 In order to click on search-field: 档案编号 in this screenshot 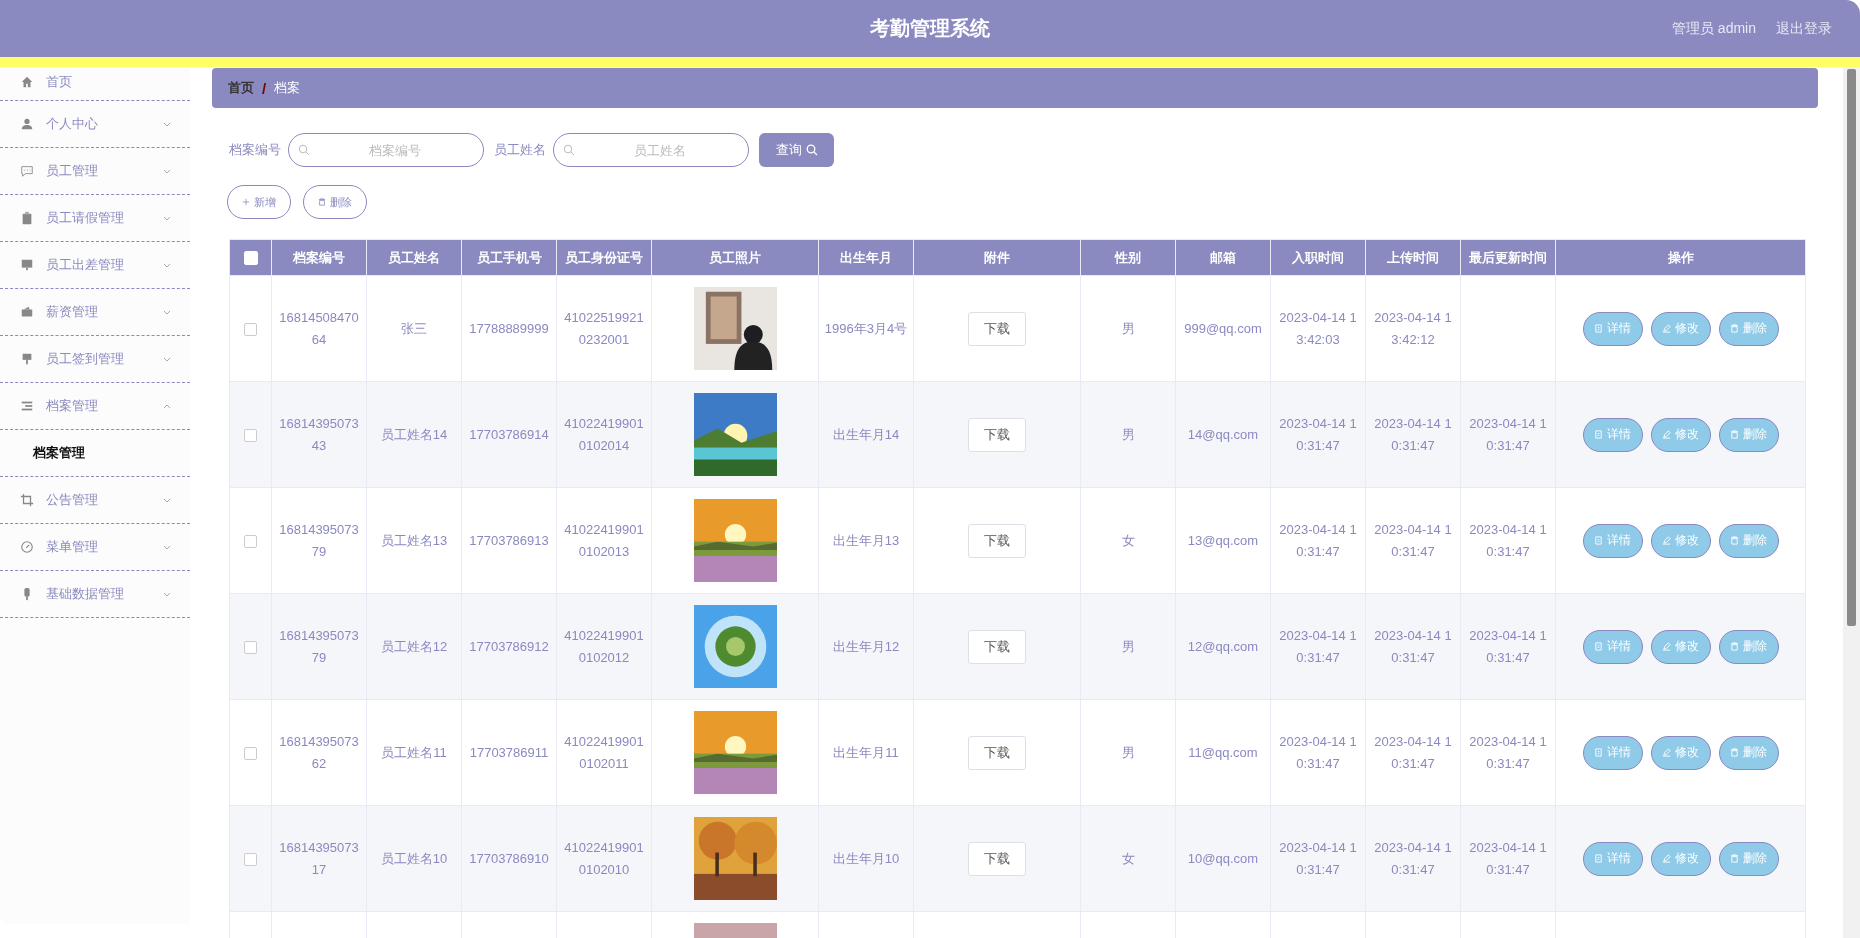, I will do `click(386, 150)`.